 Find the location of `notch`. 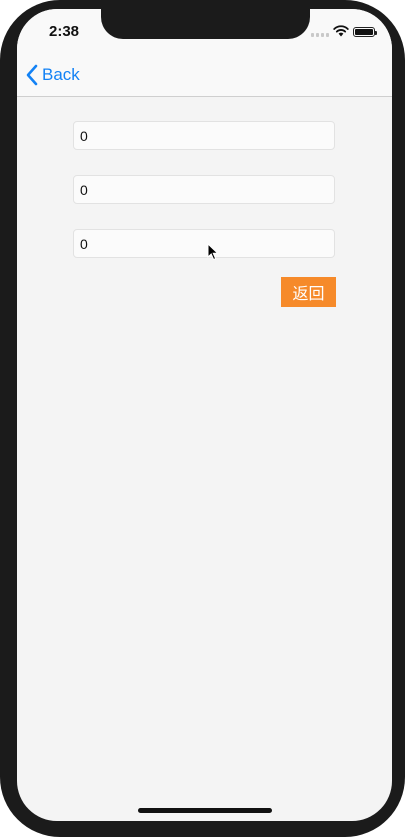

notch is located at coordinates (205, 24).